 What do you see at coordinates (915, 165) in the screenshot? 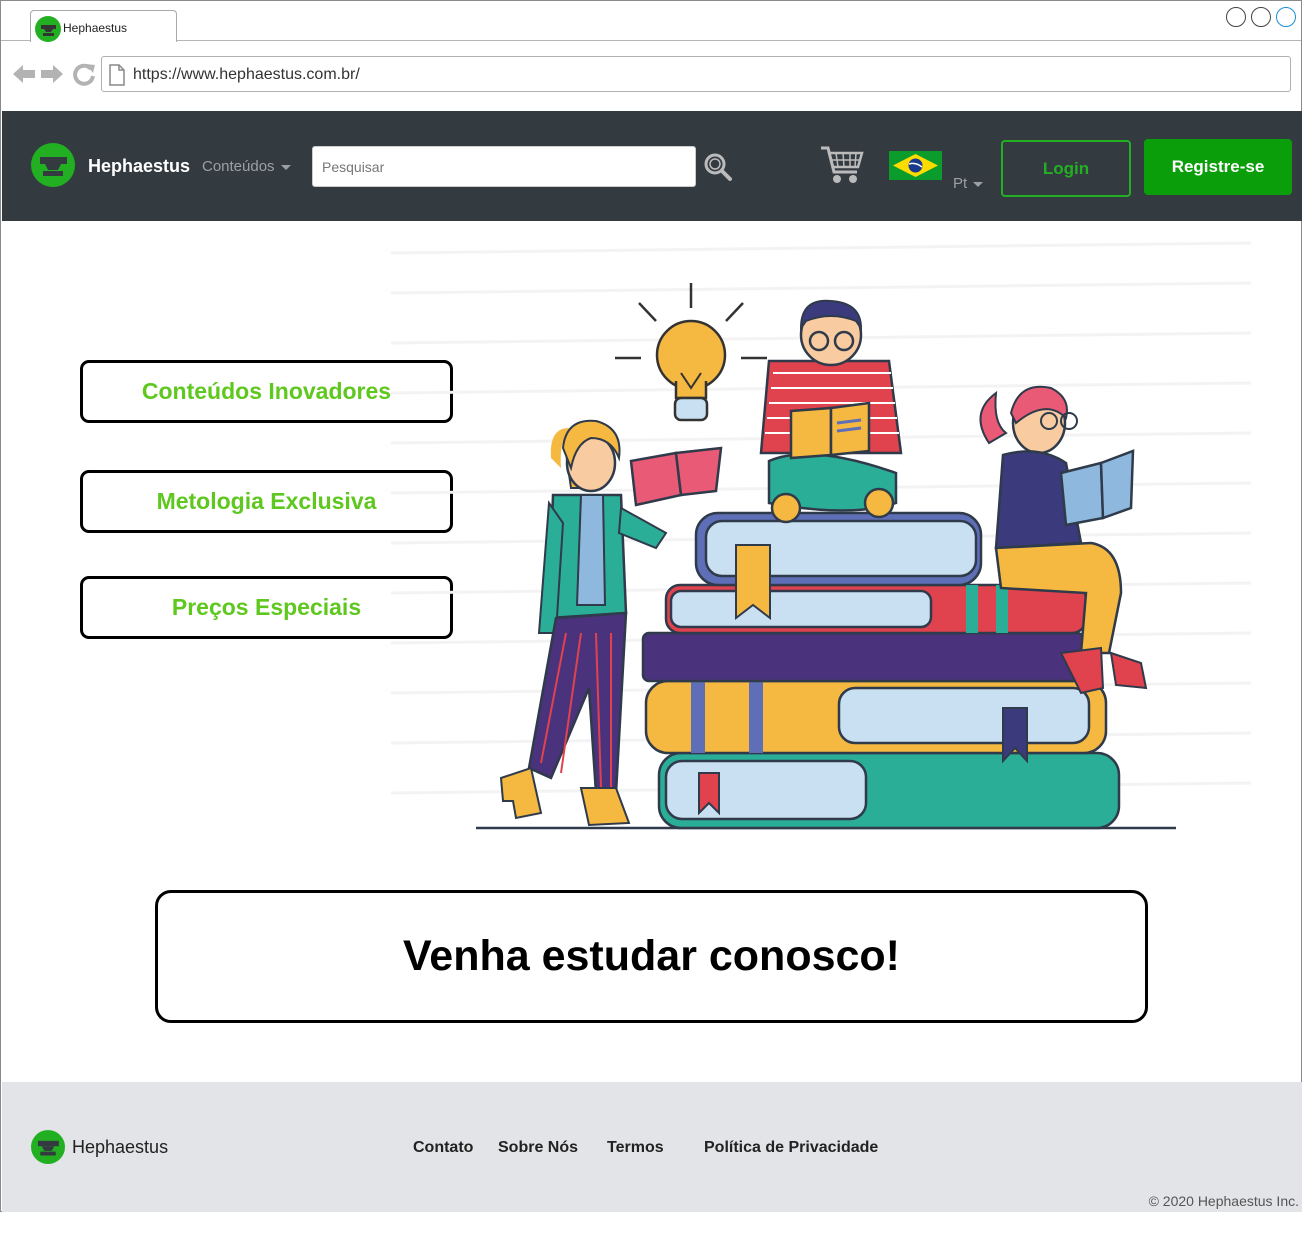
I see `brazil-flag-icon` at bounding box center [915, 165].